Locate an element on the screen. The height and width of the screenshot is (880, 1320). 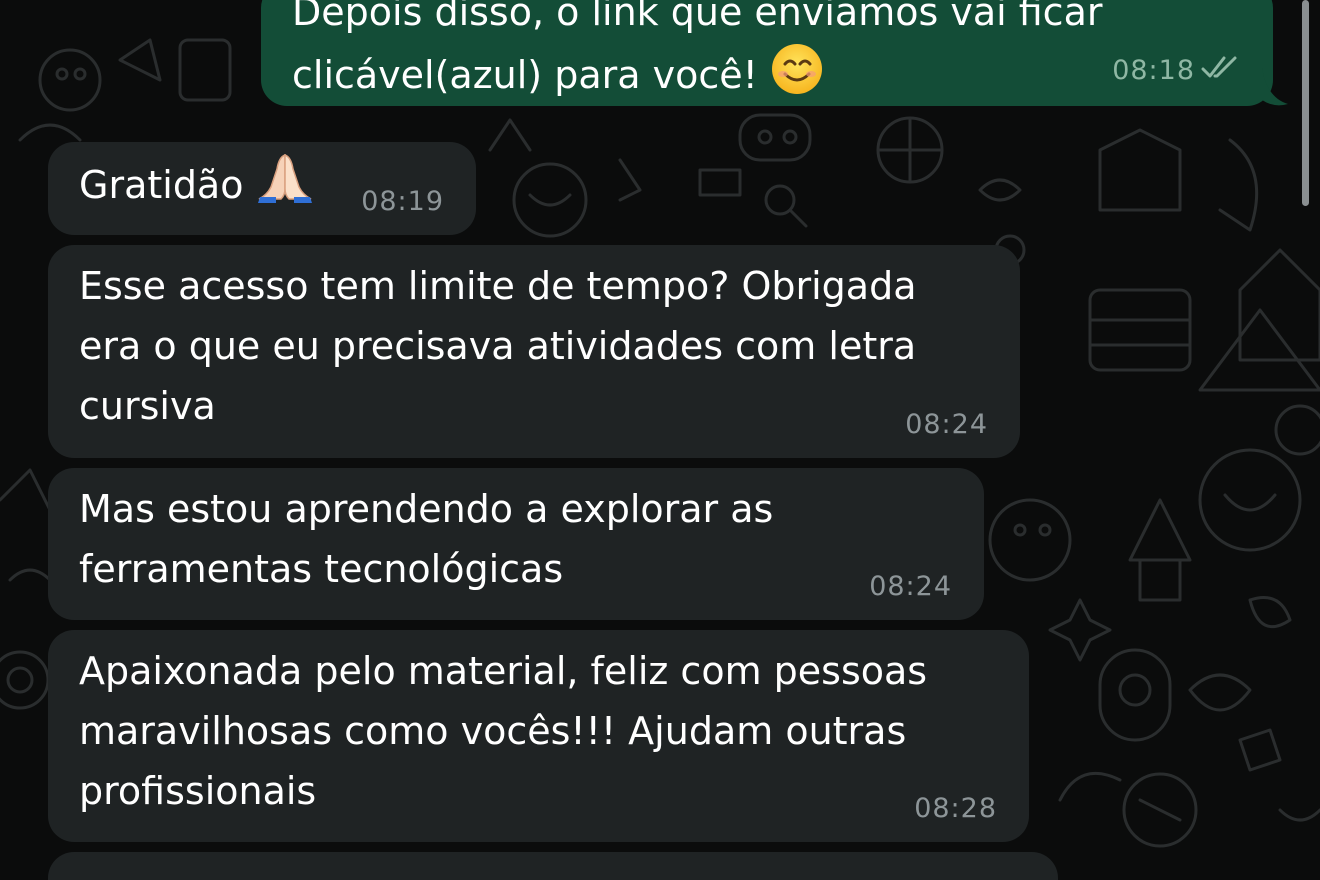
message-meta: 08:18 is located at coordinates (1176, 71).